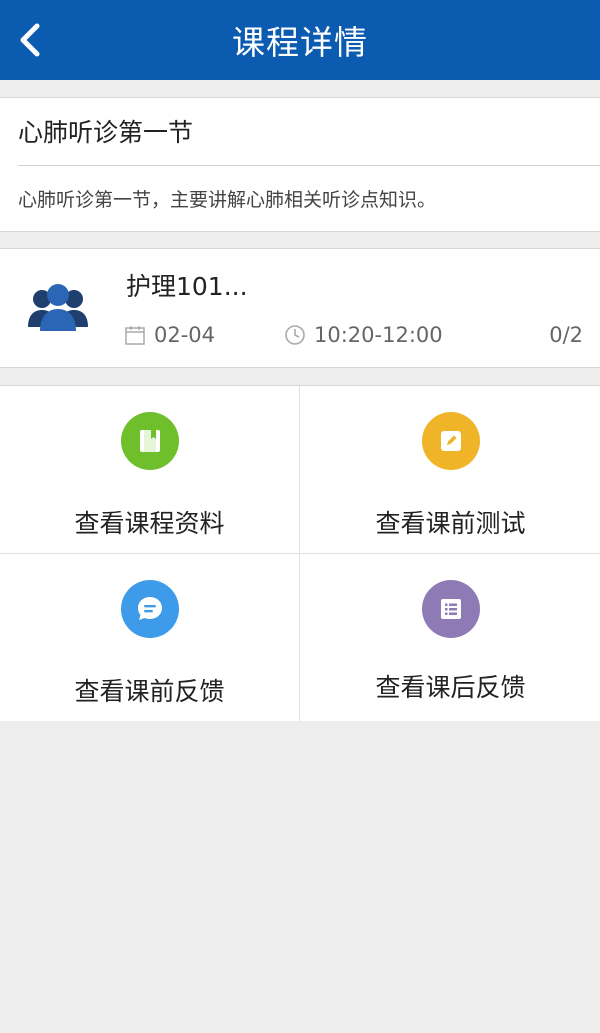 The image size is (600, 1033). What do you see at coordinates (450, 609) in the screenshot?
I see `list-icon` at bounding box center [450, 609].